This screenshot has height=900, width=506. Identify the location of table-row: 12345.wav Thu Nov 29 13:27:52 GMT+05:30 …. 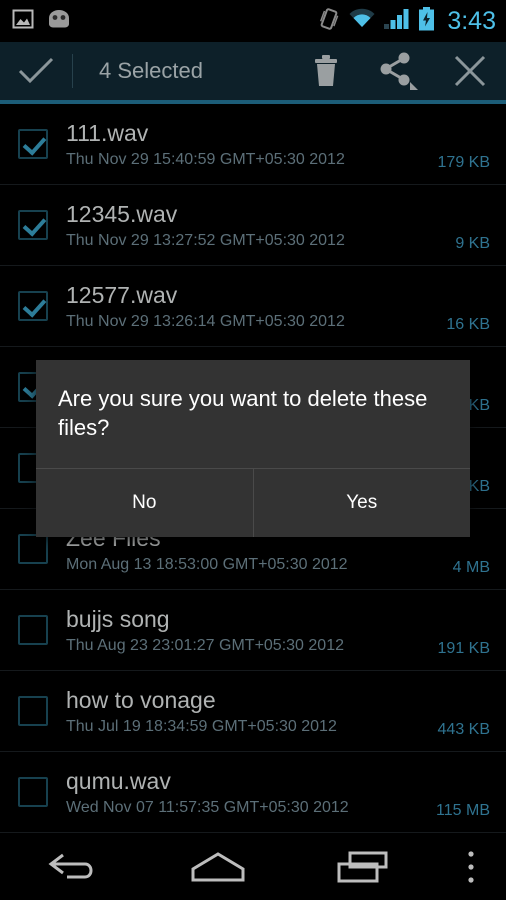
(253, 225).